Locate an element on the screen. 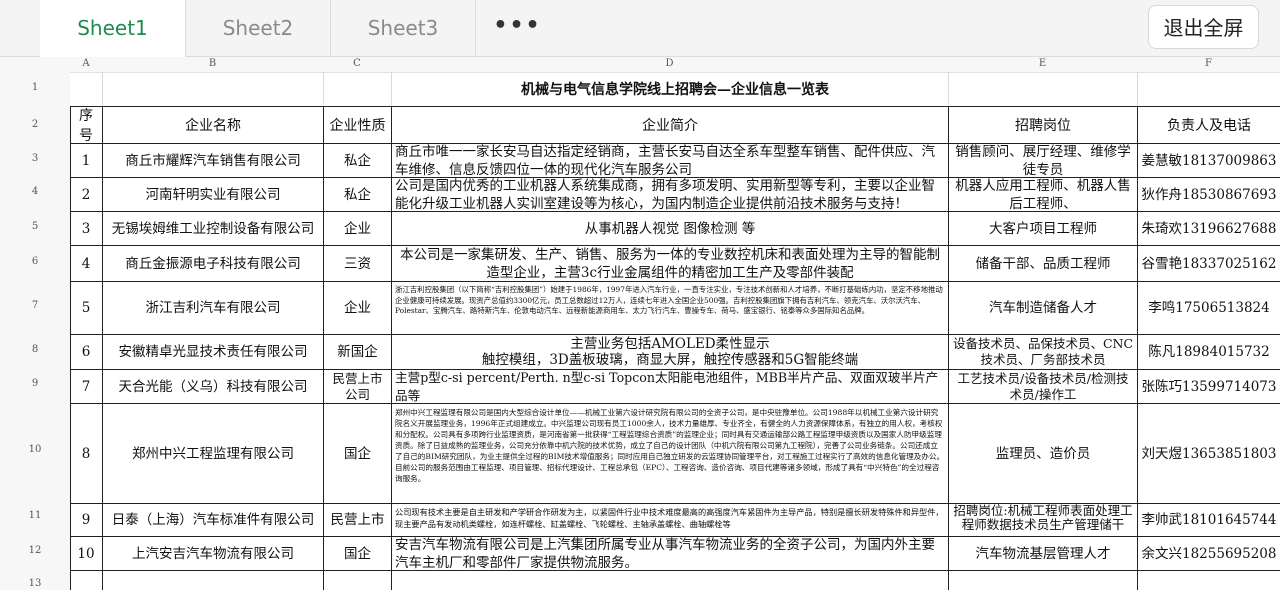 This screenshot has width=1280, height=590. column-letter: E is located at coordinates (1042, 63).